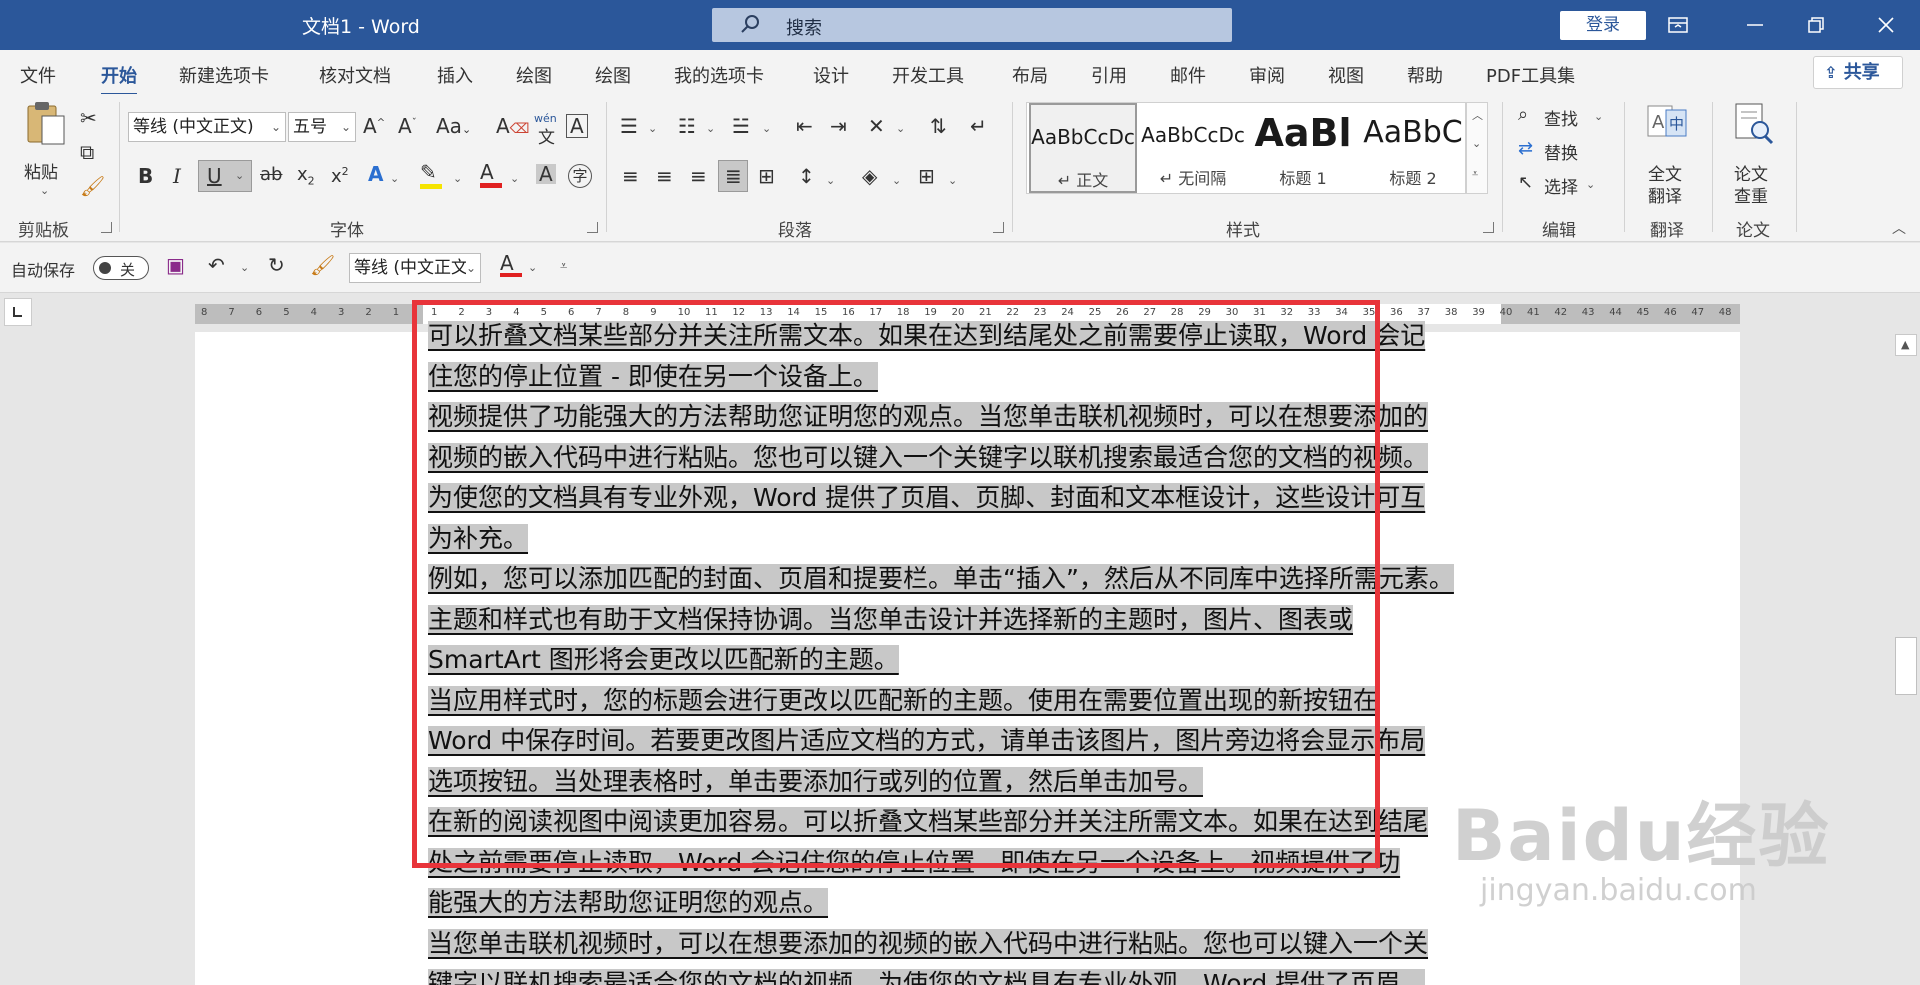 The image size is (1920, 985). I want to click on full-text-translate-button: A中 全文 翻译, so click(1668, 154).